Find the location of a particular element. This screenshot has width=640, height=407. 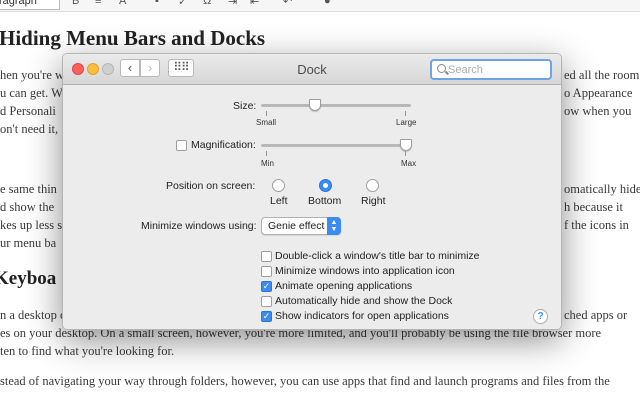

clear-format-icon: ✓ is located at coordinates (182, 4).